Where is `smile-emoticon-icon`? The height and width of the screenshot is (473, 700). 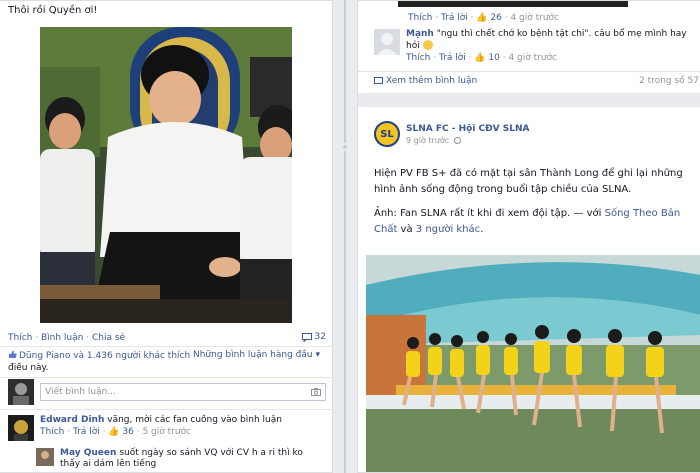 smile-emoticon-icon is located at coordinates (427, 45).